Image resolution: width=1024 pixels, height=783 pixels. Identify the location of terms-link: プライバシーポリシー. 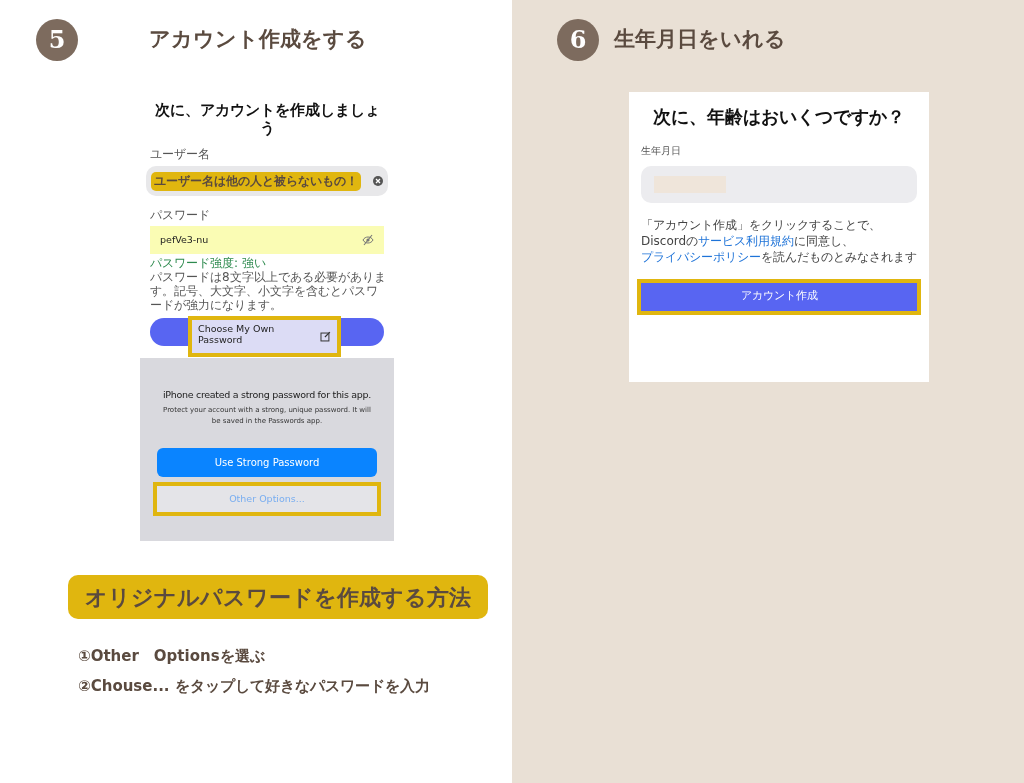
(701, 256).